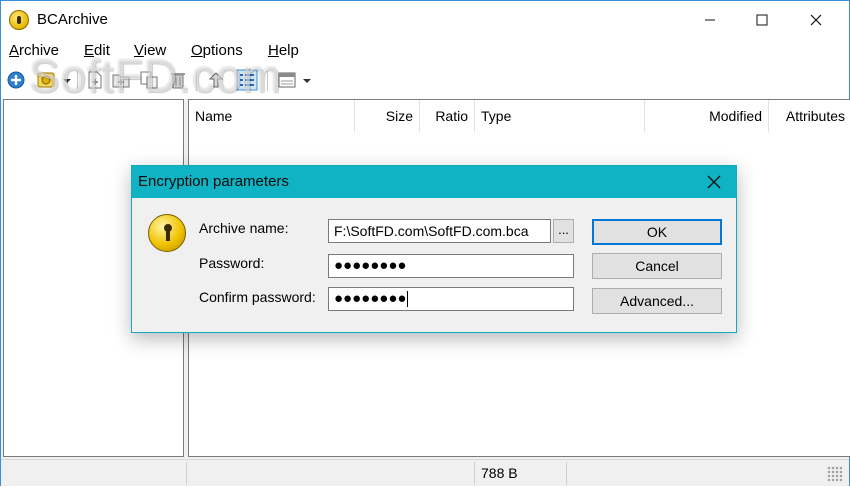 Image resolution: width=850 pixels, height=487 pixels. What do you see at coordinates (139, 50) in the screenshot?
I see `menu-view-accel: V` at bounding box center [139, 50].